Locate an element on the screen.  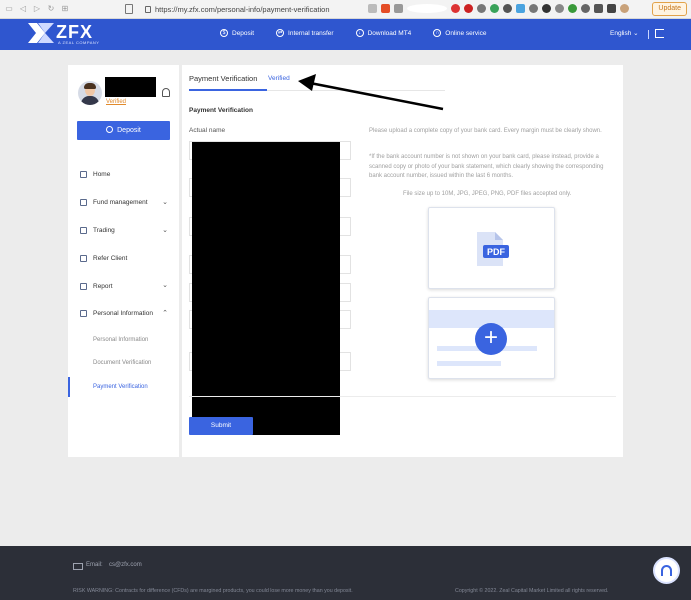
uploaded-pdf-card: PDF is located at coordinates (491, 248).